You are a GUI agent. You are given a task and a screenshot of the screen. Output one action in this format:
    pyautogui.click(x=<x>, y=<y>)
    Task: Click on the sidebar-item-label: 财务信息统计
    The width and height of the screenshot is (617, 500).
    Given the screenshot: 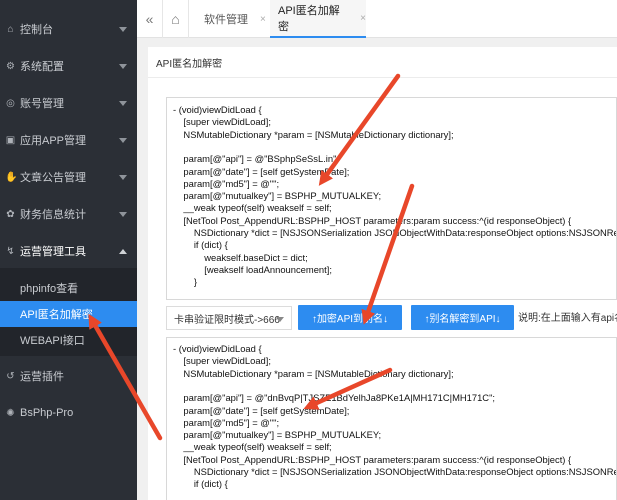 What is the action you would take?
    pyautogui.click(x=53, y=215)
    